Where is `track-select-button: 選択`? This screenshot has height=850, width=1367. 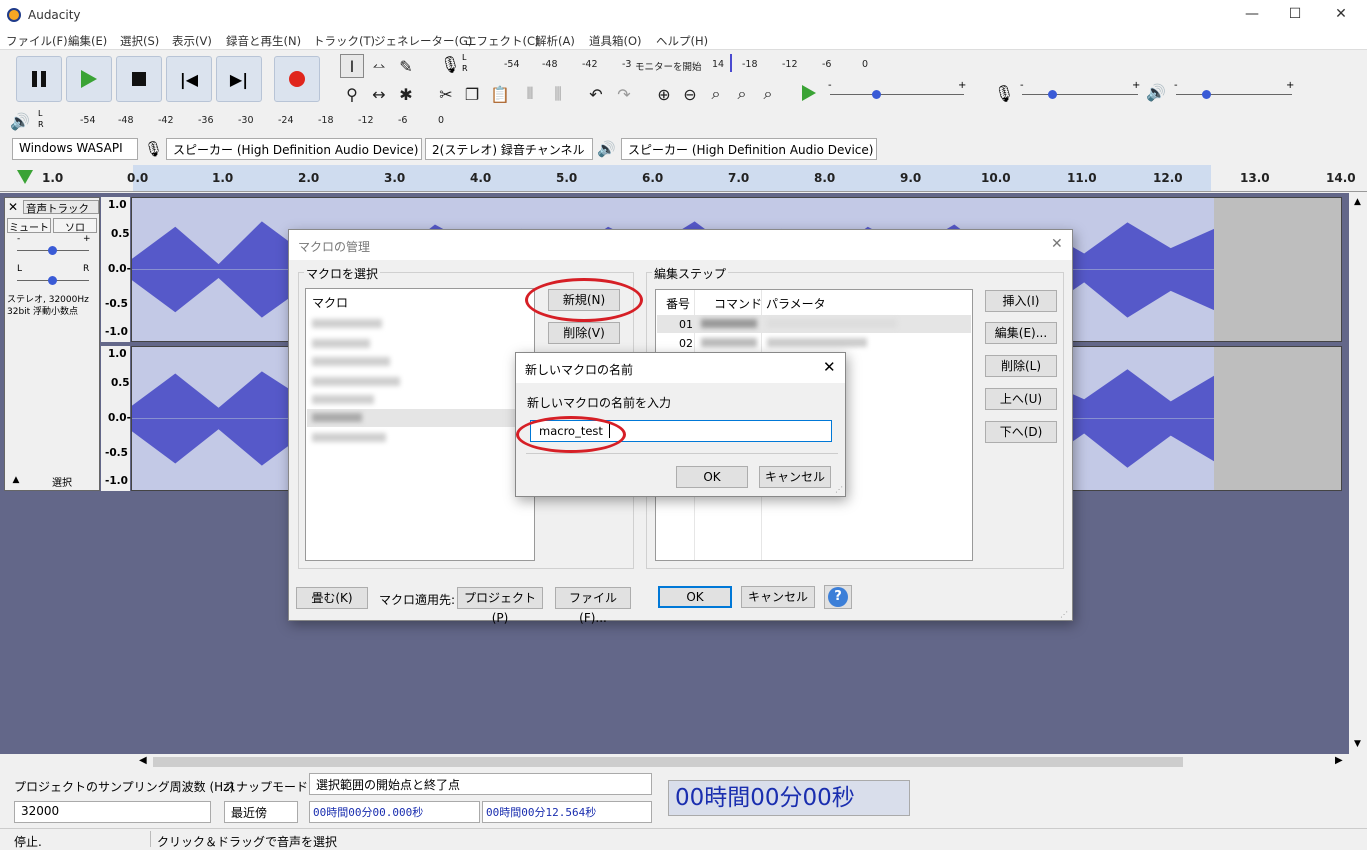 track-select-button: 選択 is located at coordinates (62, 481).